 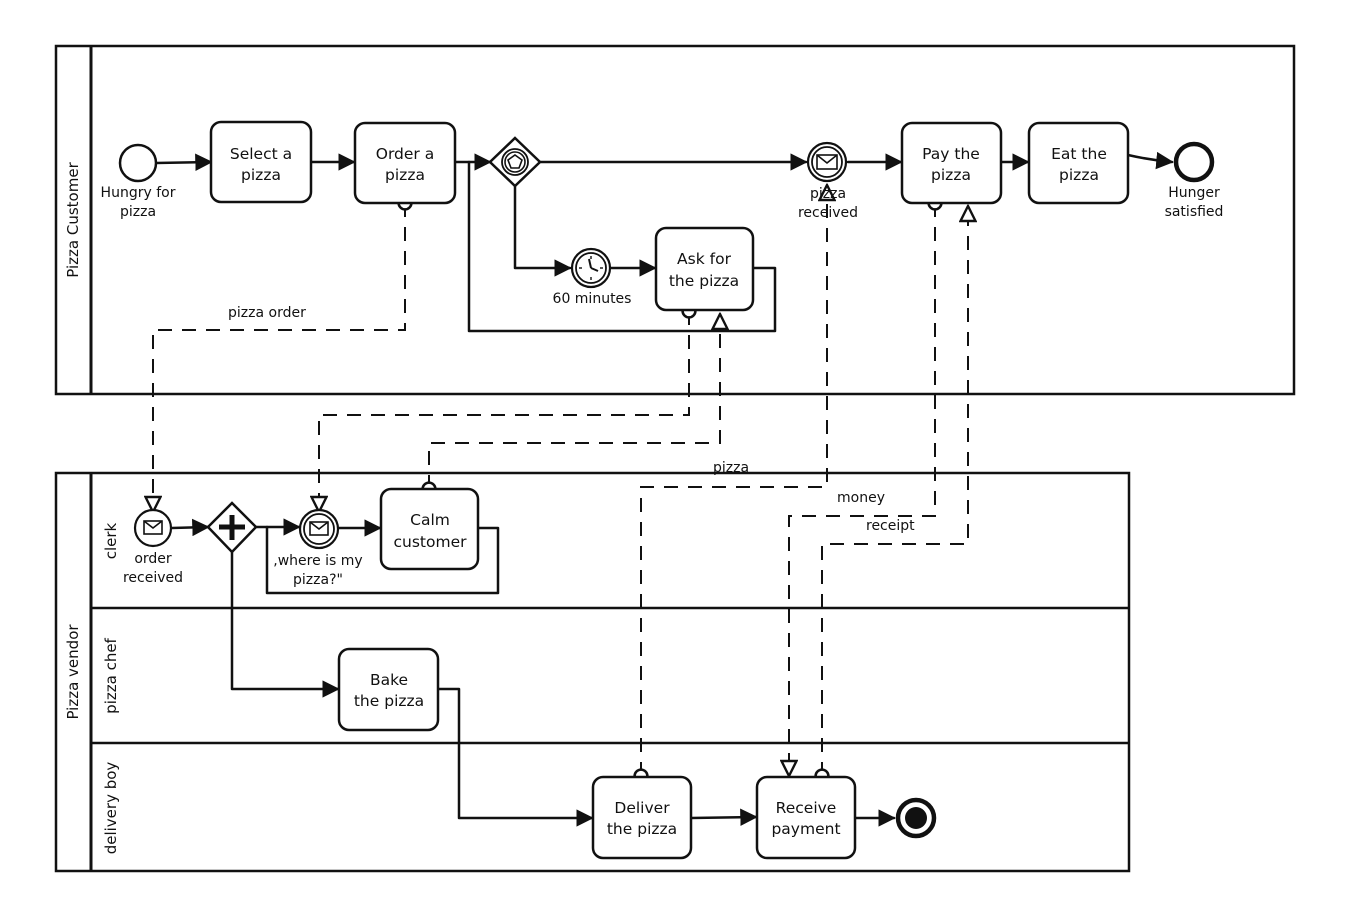 What do you see at coordinates (388, 689) in the screenshot?
I see `task-bake-pizza: Bake the pizza` at bounding box center [388, 689].